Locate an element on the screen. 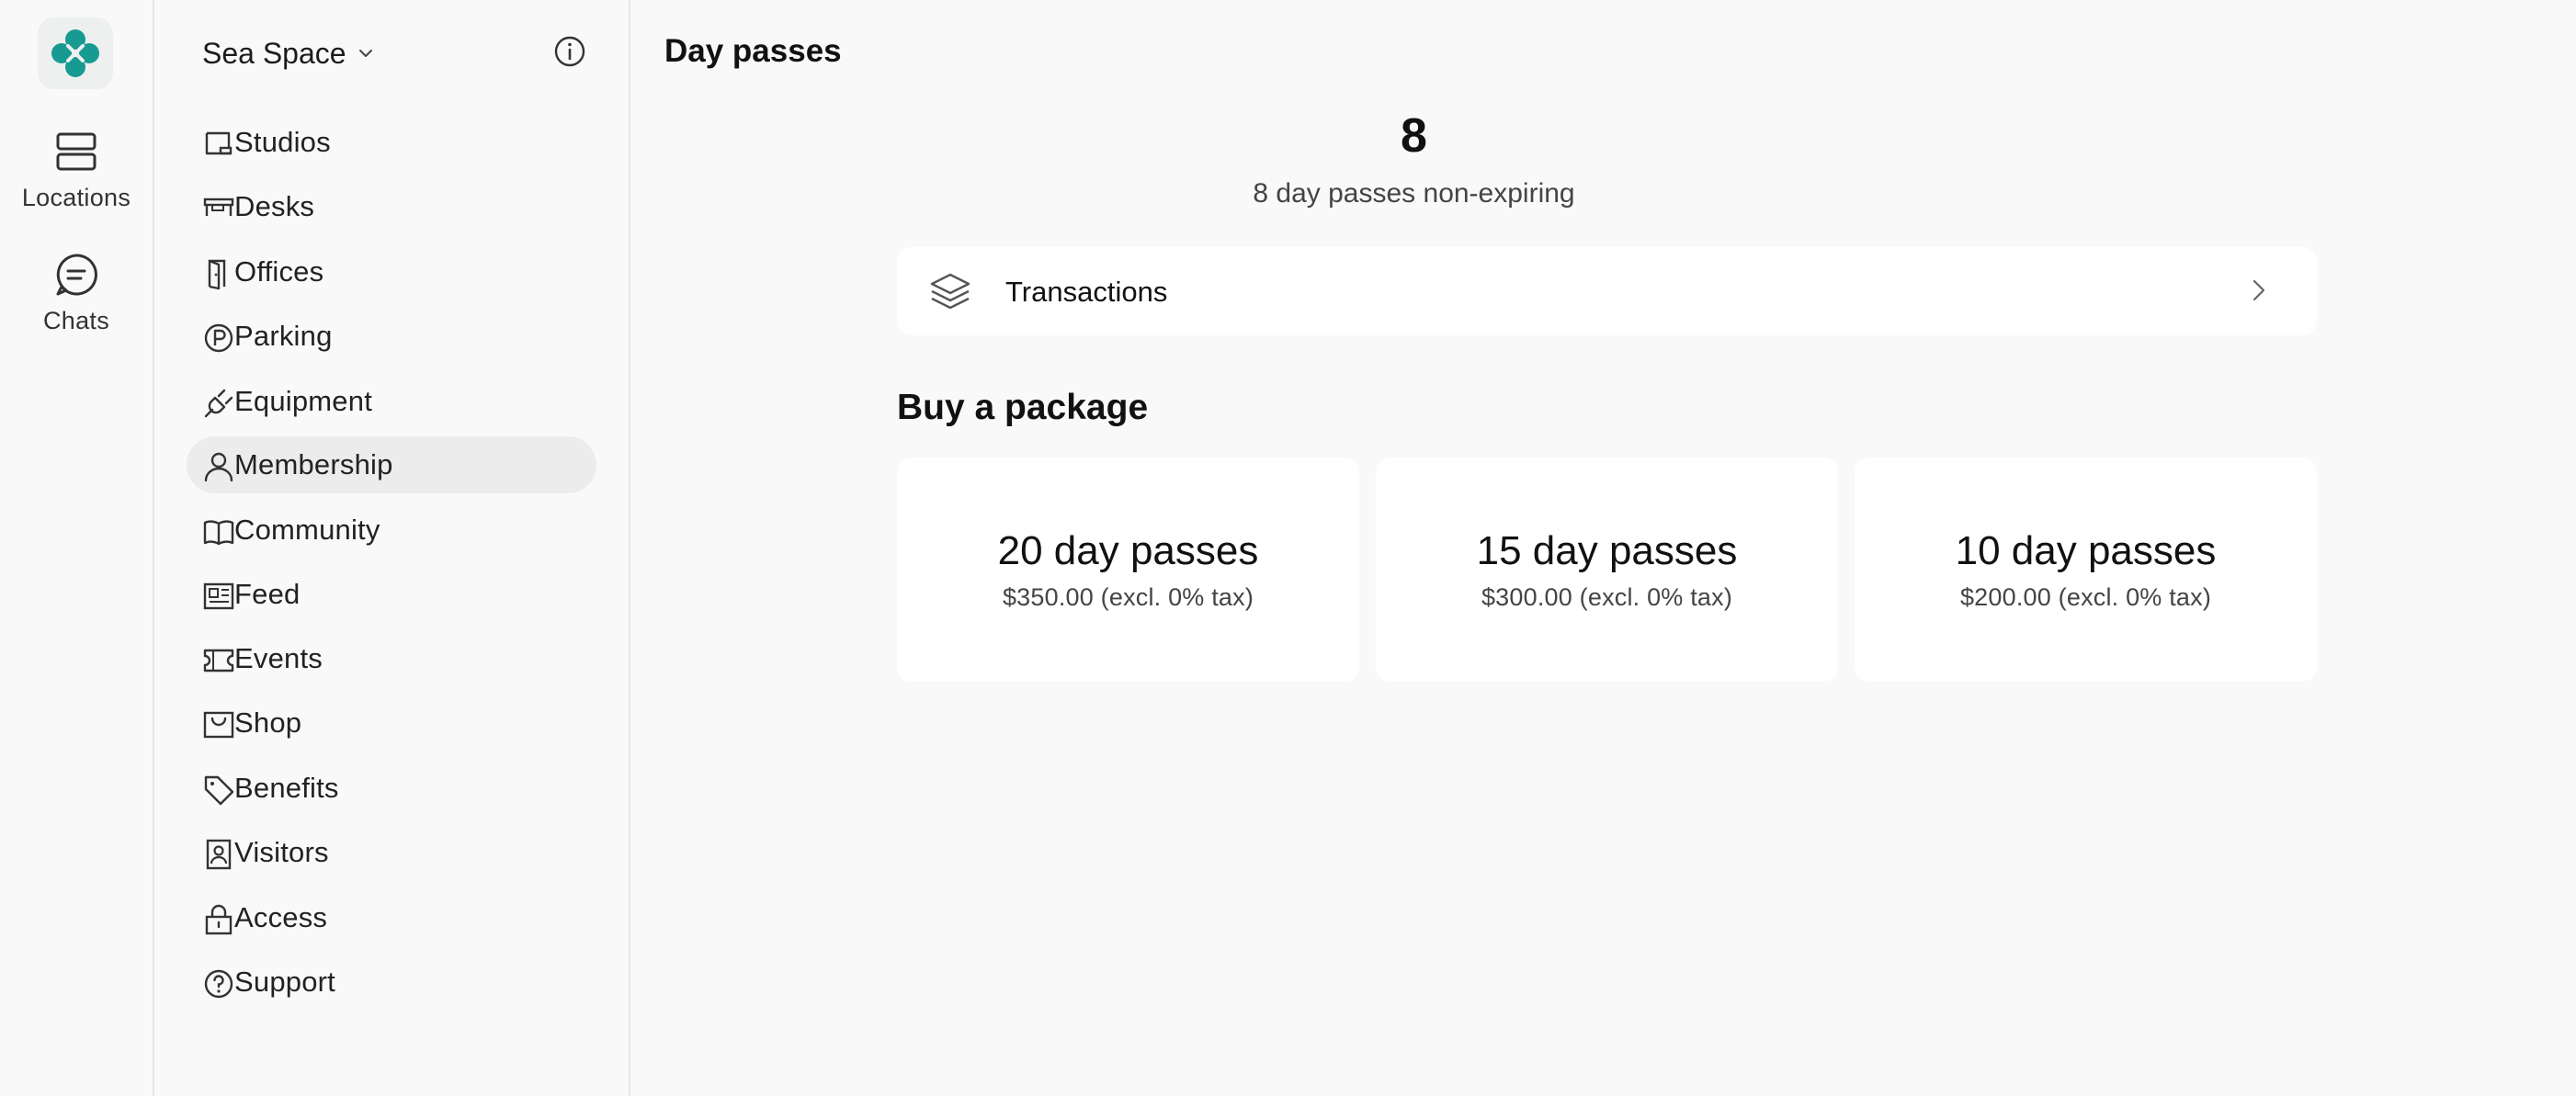  chevron-down-icon is located at coordinates (365, 53).